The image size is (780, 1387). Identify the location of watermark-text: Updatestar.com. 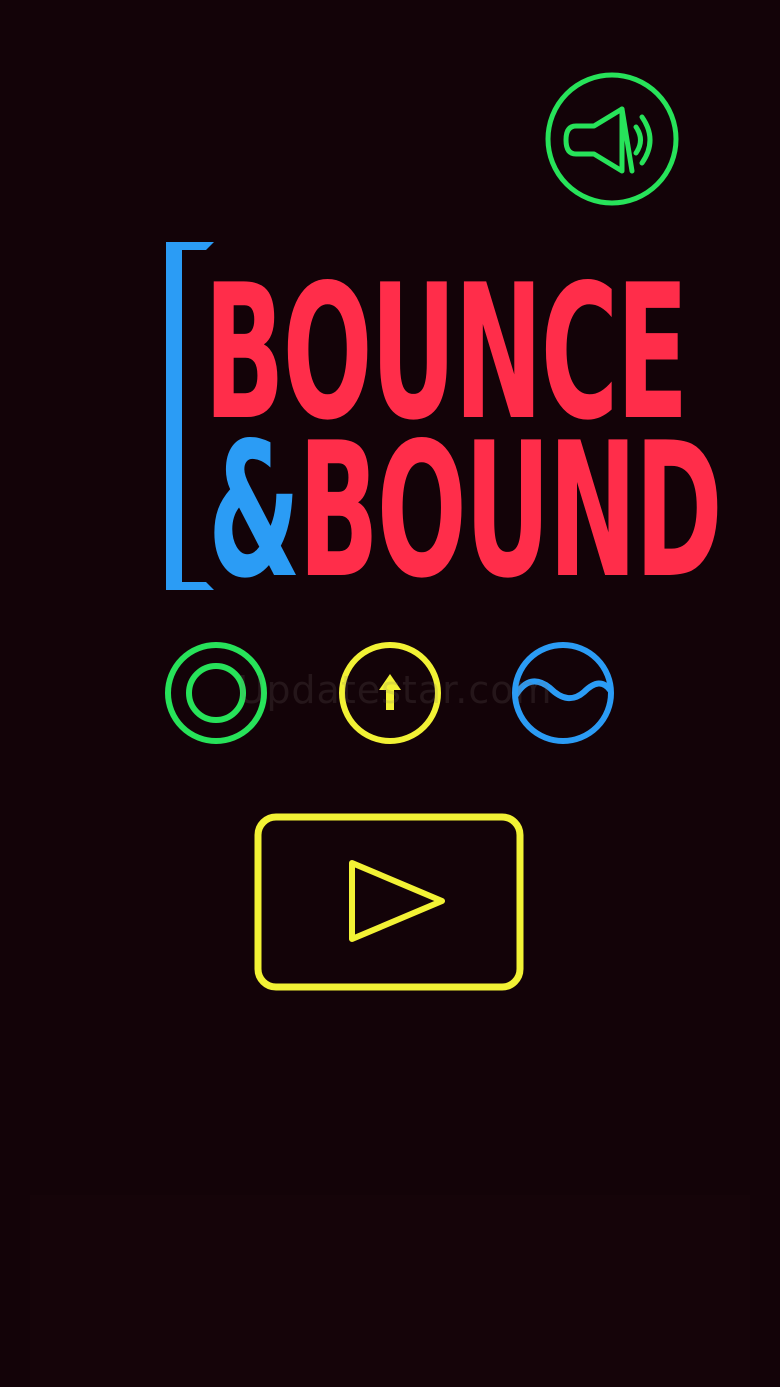
(395, 690).